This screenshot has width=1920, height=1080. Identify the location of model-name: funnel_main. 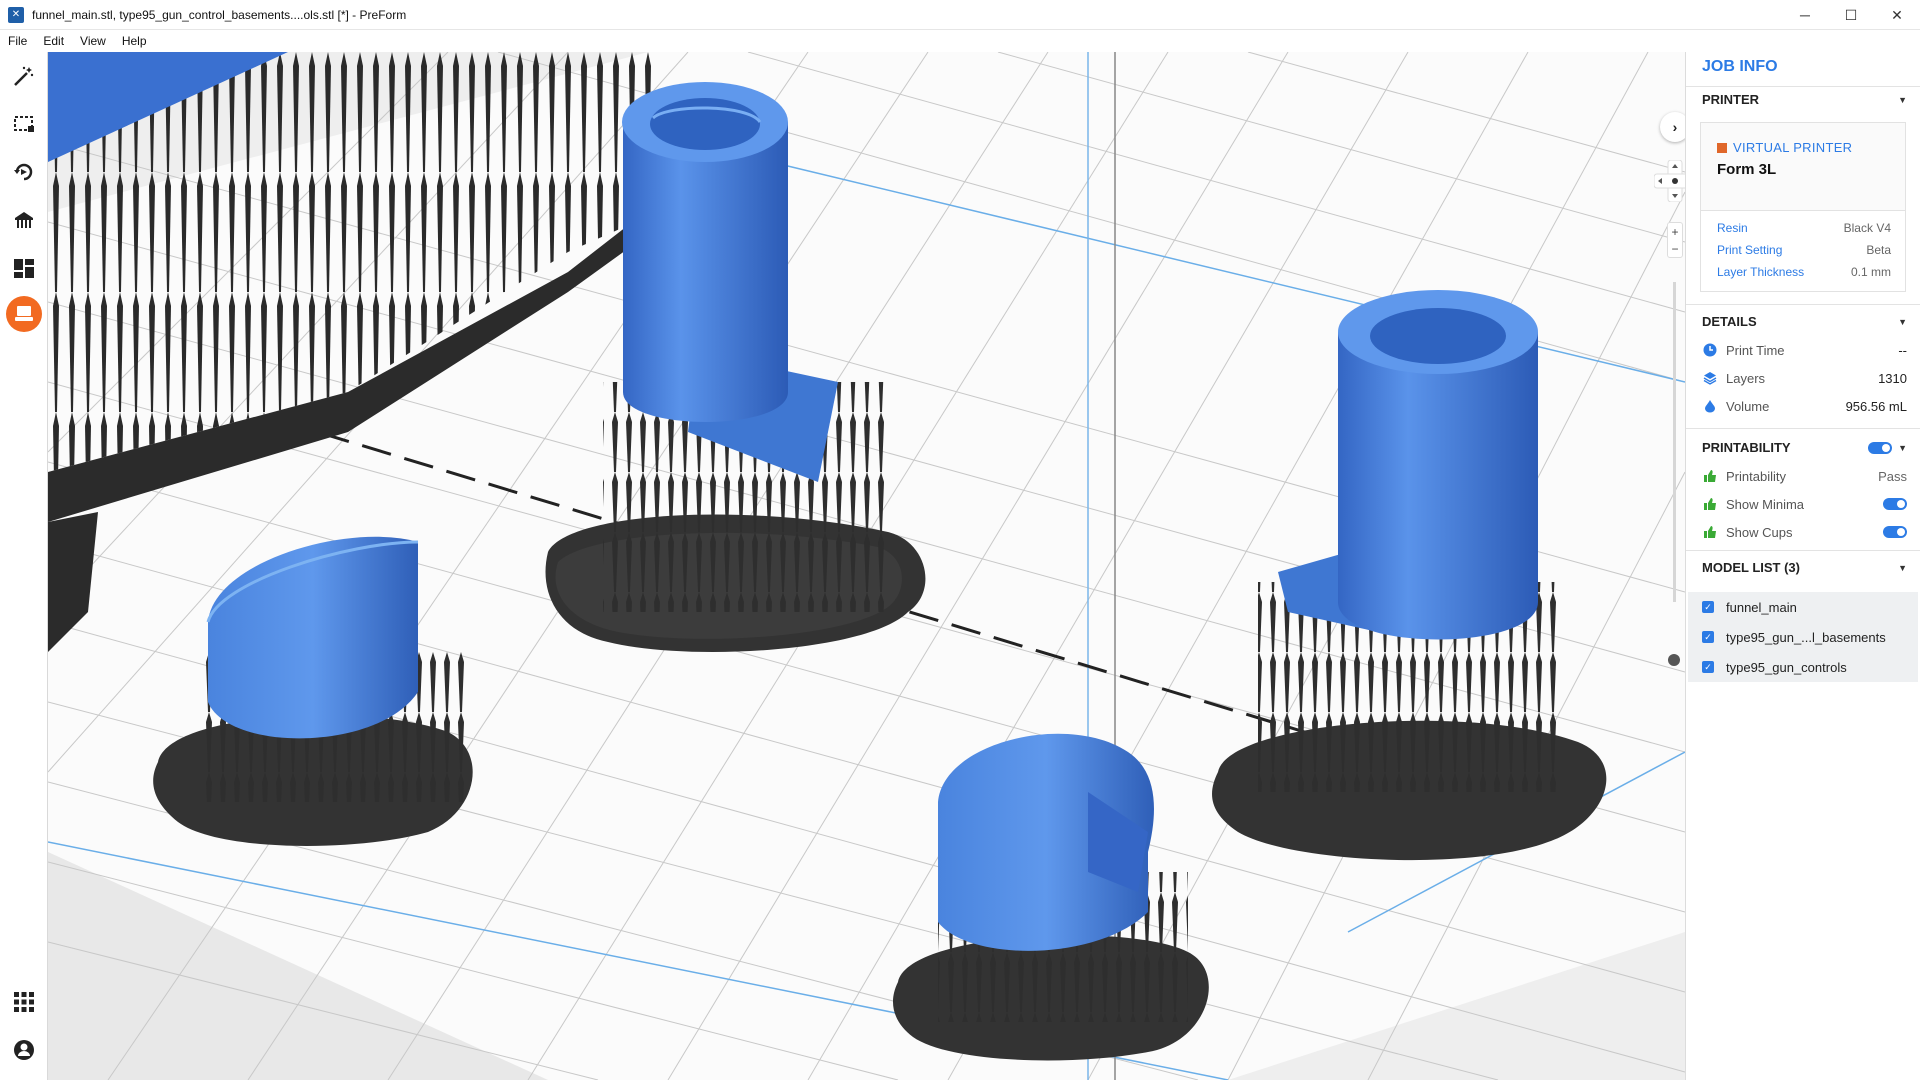
(1761, 607).